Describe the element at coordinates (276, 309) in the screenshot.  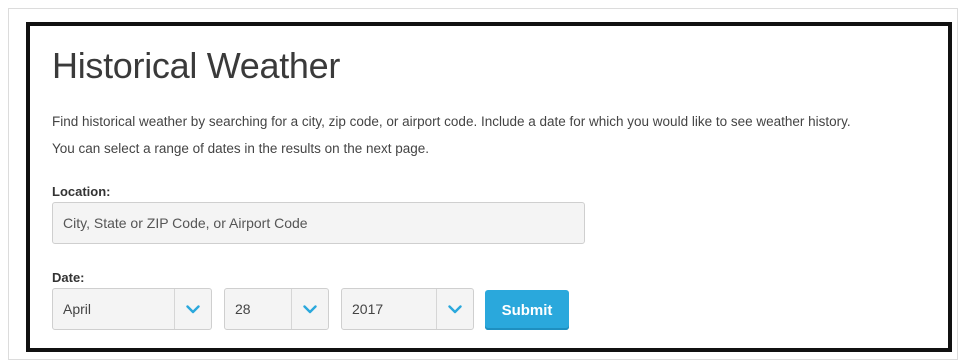
I see `day-select: 28` at that location.